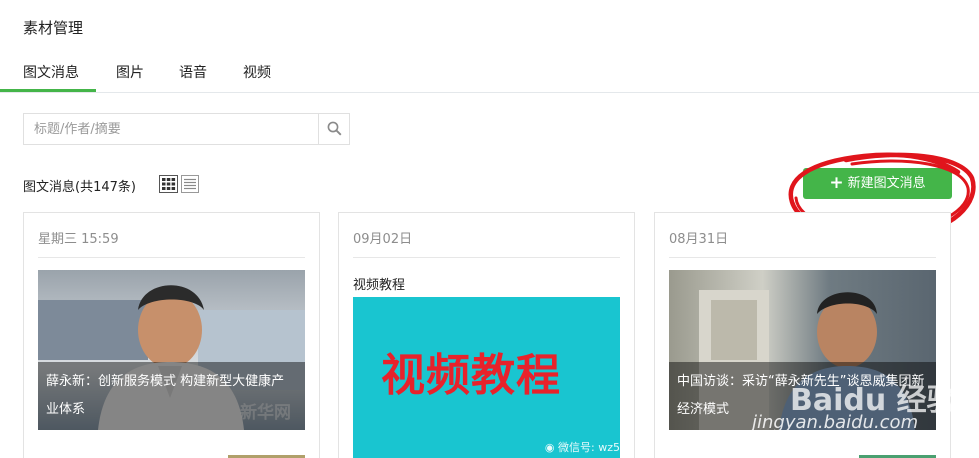  Describe the element at coordinates (379, 285) in the screenshot. I see `card-title: 视频教程` at that location.